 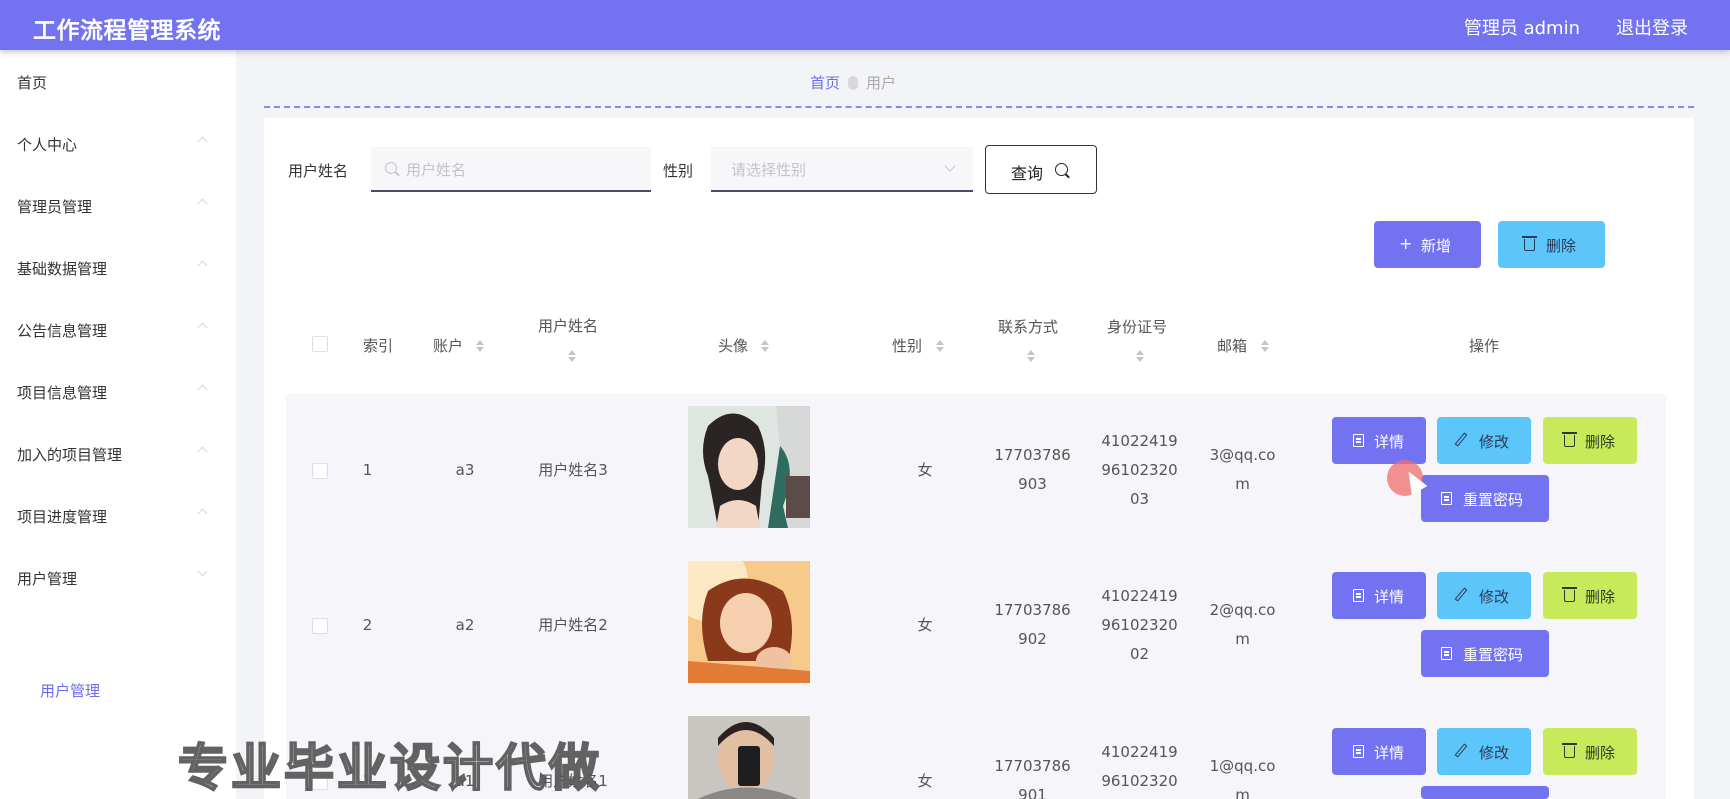 What do you see at coordinates (1139, 470) in the screenshot?
I see `row-idcard-line: 96102320` at bounding box center [1139, 470].